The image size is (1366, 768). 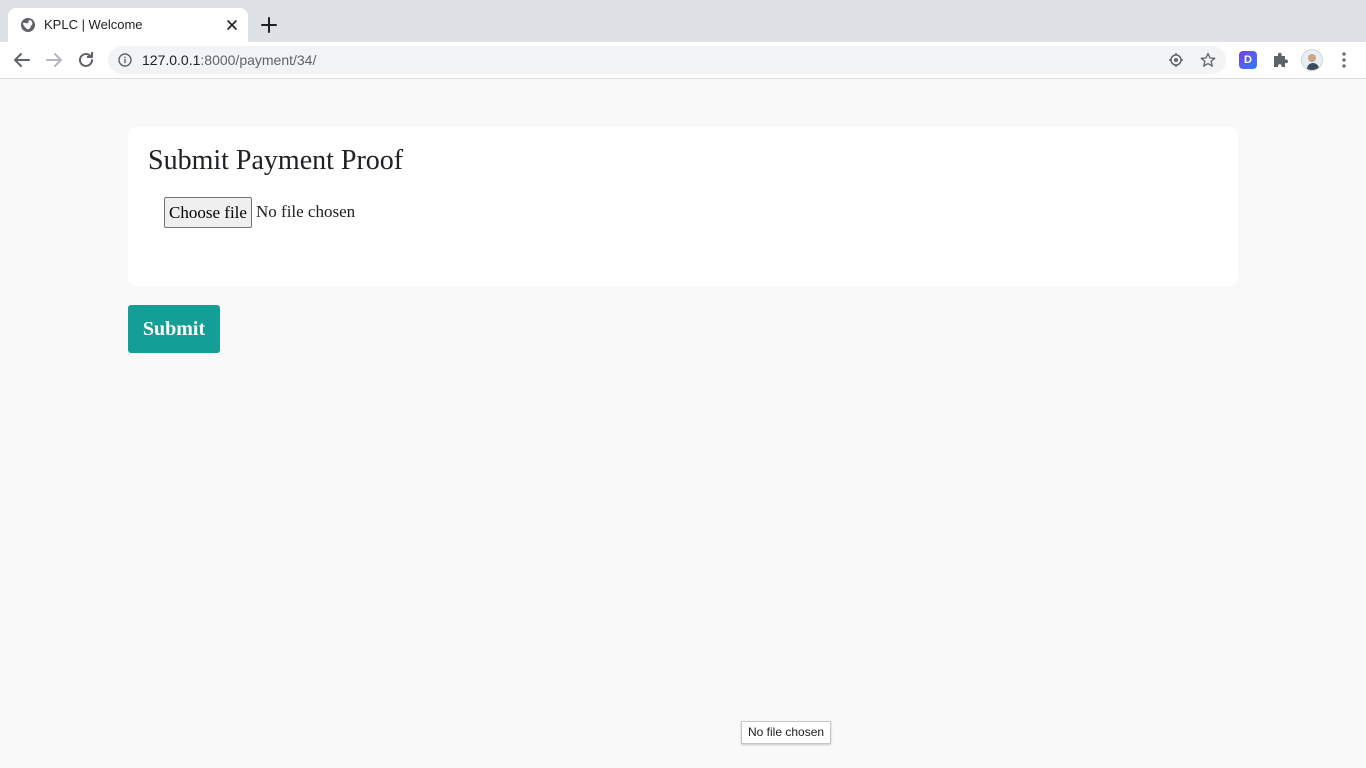 What do you see at coordinates (306, 211) in the screenshot?
I see `file-status-text: No file chosen` at bounding box center [306, 211].